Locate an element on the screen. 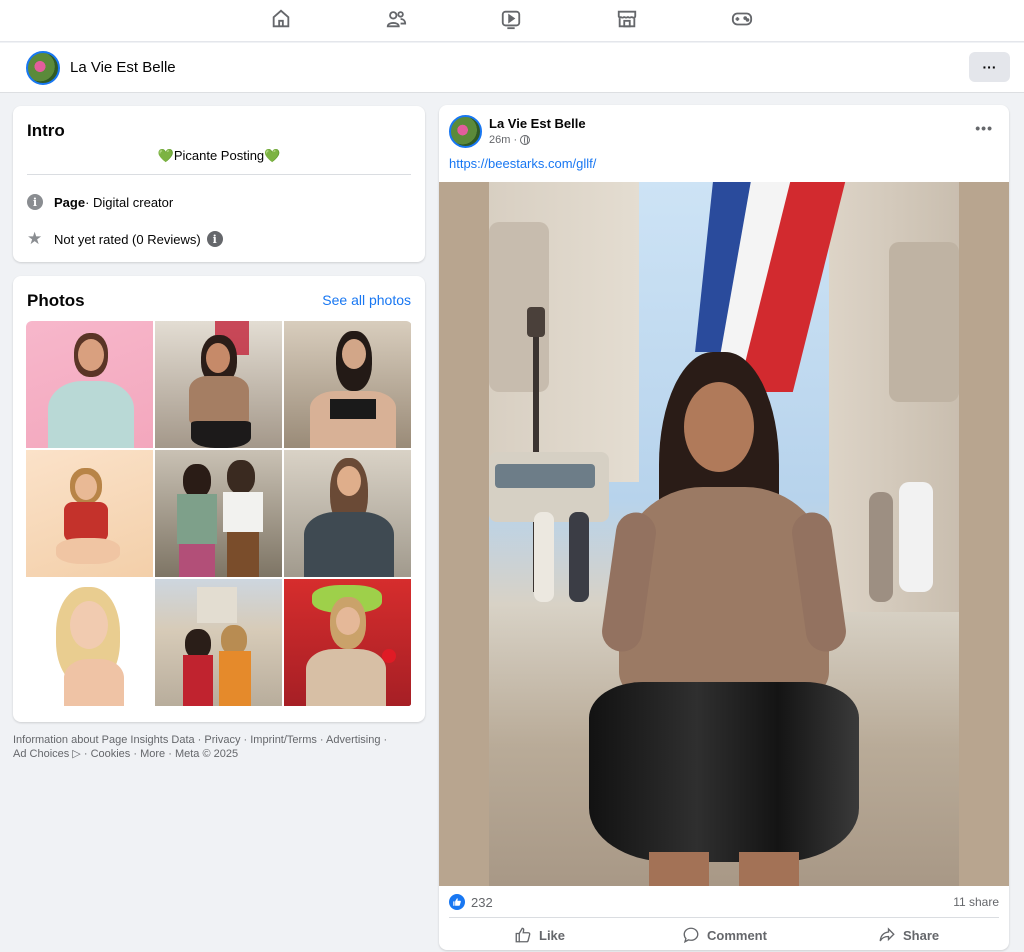 Image resolution: width=1024 pixels, height=952 pixels. share-button: Share is located at coordinates (908, 935).